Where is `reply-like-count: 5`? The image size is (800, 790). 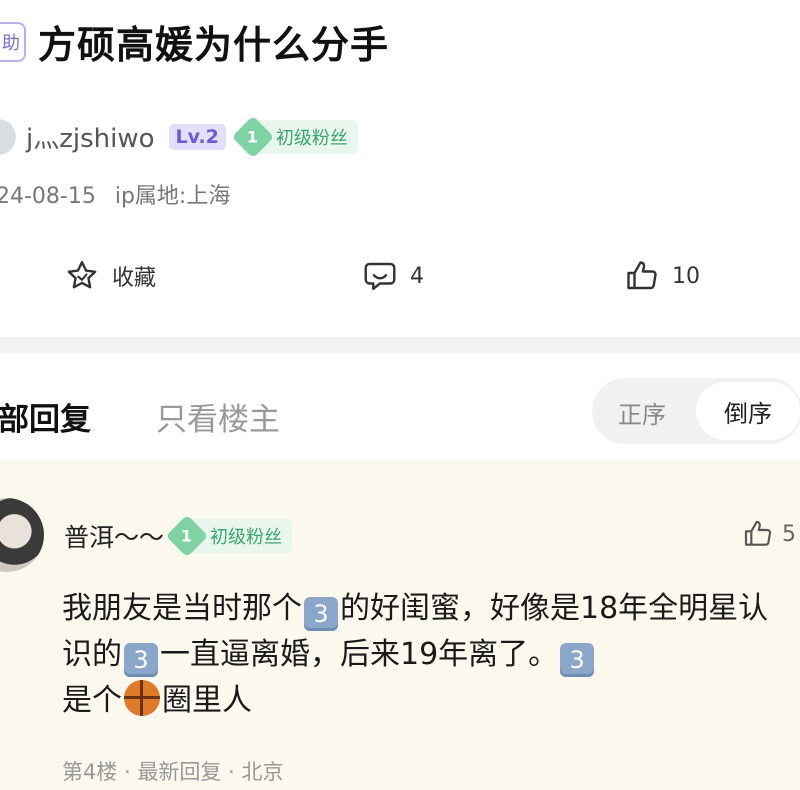 reply-like-count: 5 is located at coordinates (789, 534).